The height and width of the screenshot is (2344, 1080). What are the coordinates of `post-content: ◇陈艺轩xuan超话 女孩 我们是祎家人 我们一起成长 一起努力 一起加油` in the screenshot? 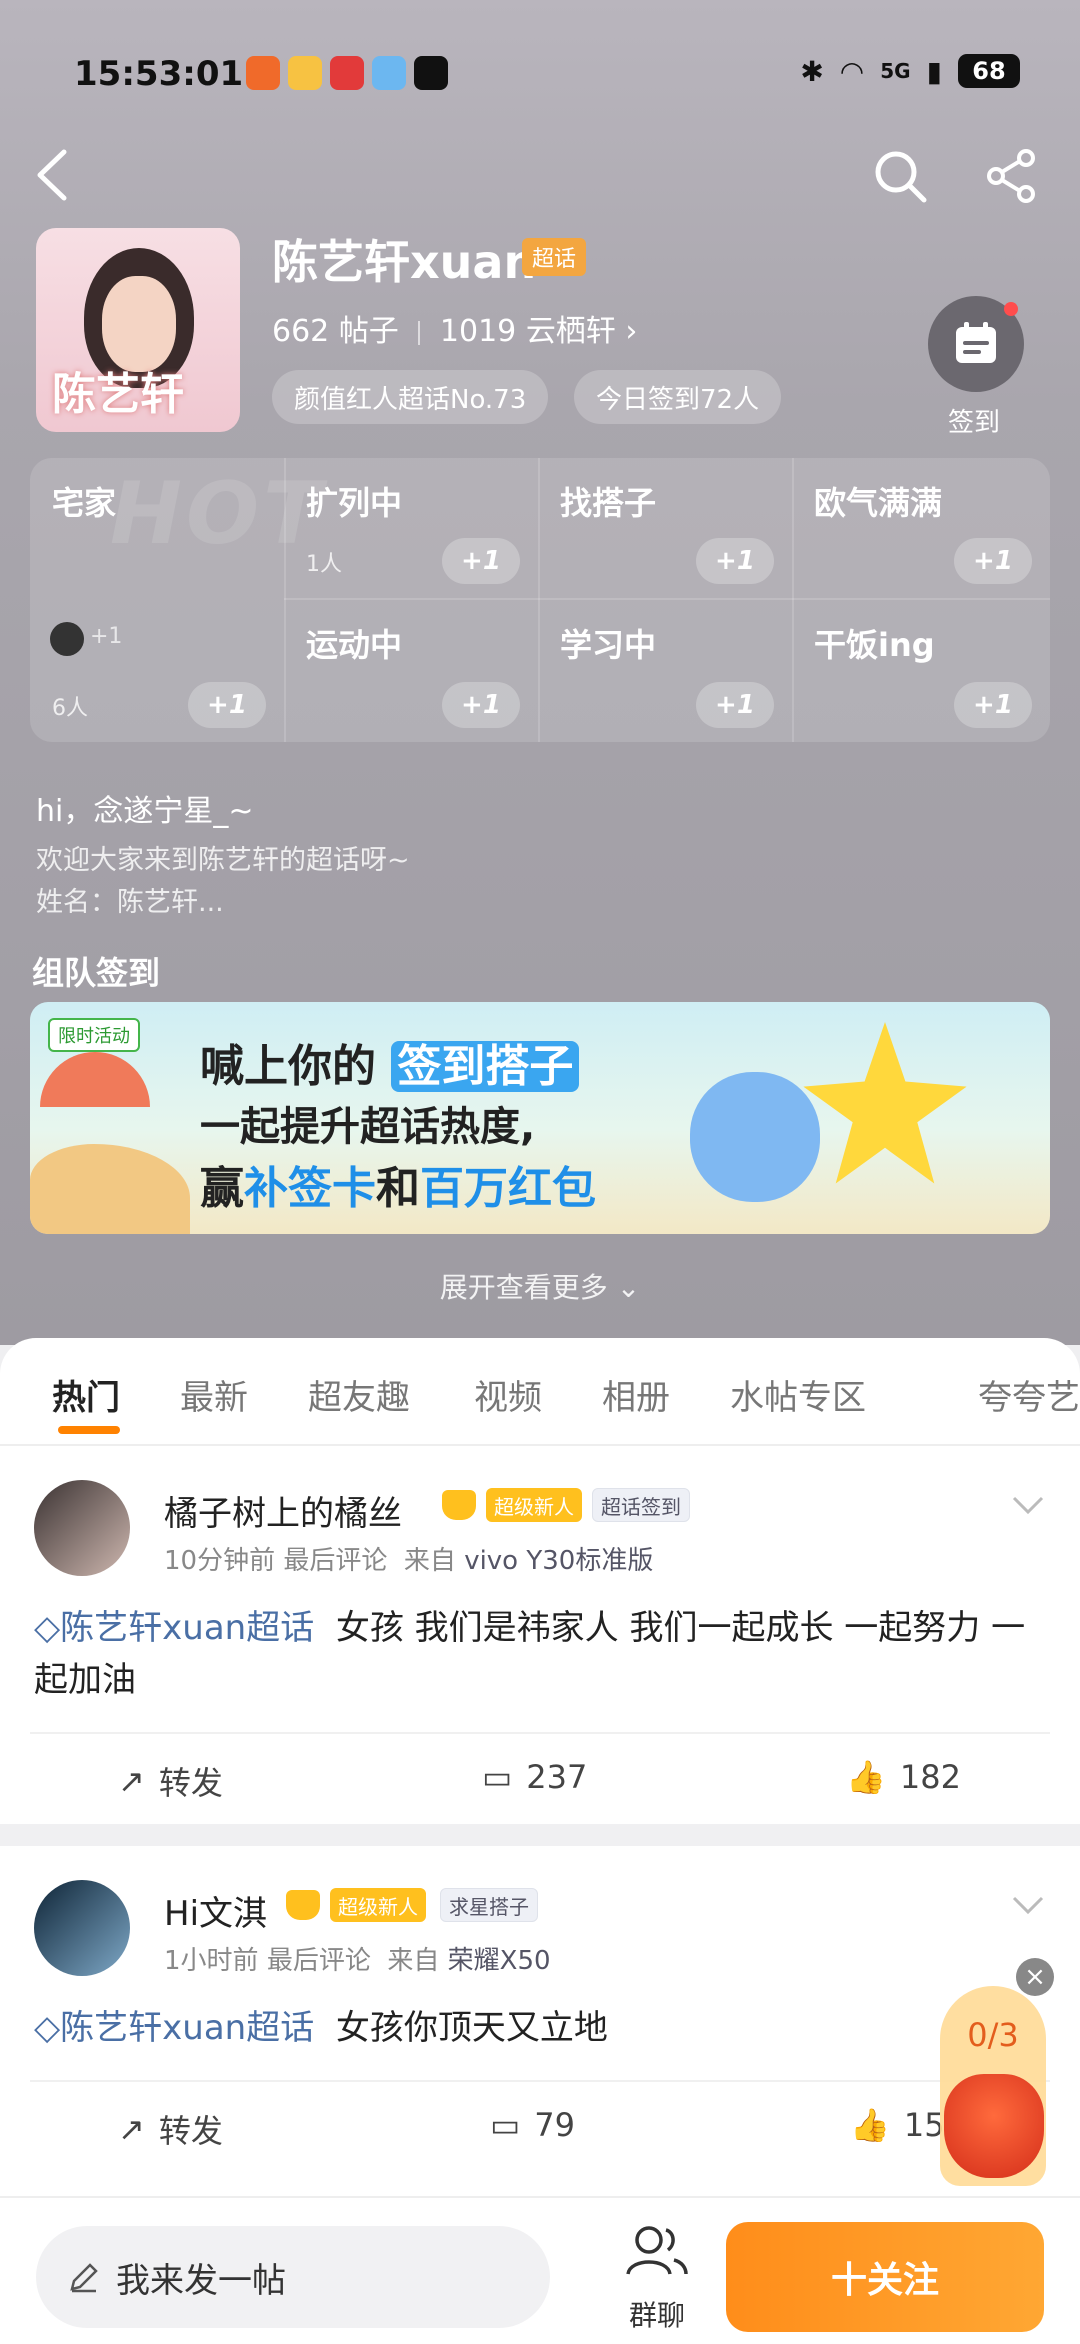 It's located at (539, 1654).